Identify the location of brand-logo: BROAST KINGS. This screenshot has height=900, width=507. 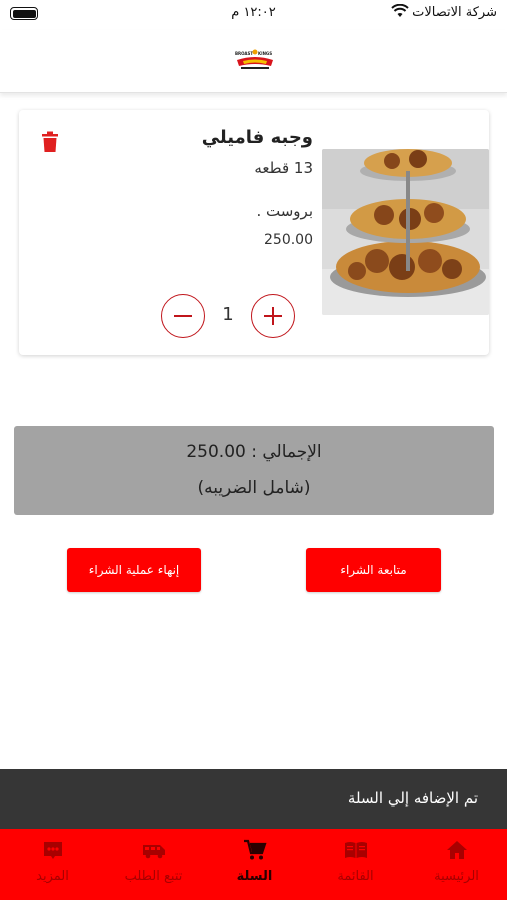
(255, 59).